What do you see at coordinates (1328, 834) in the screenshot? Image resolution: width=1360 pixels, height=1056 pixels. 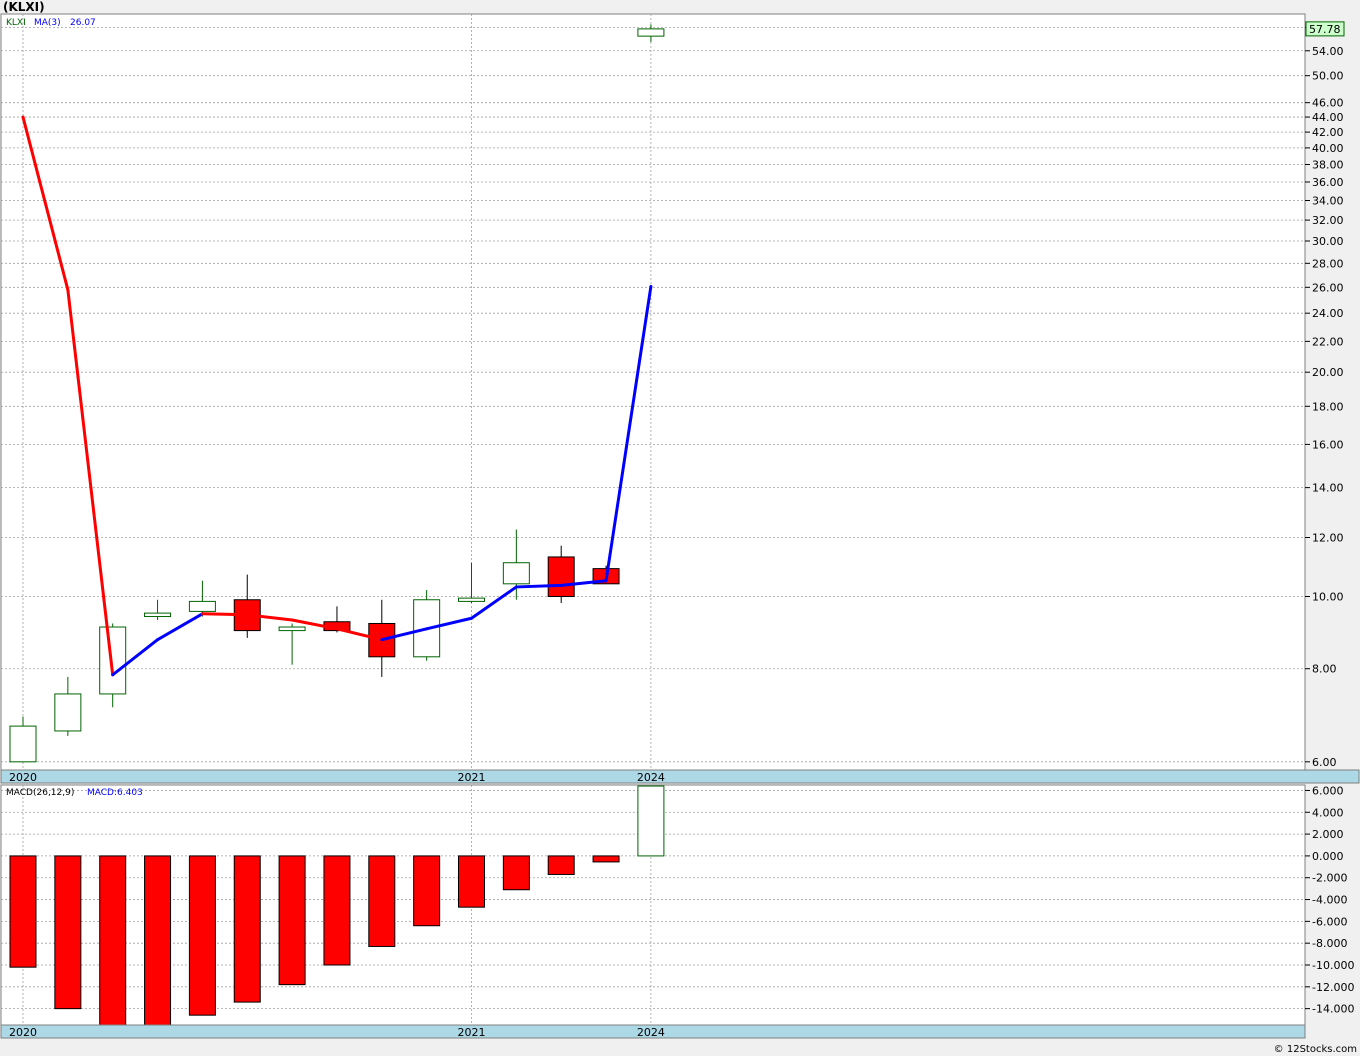 I see `macd-tick-label: 2.000` at bounding box center [1328, 834].